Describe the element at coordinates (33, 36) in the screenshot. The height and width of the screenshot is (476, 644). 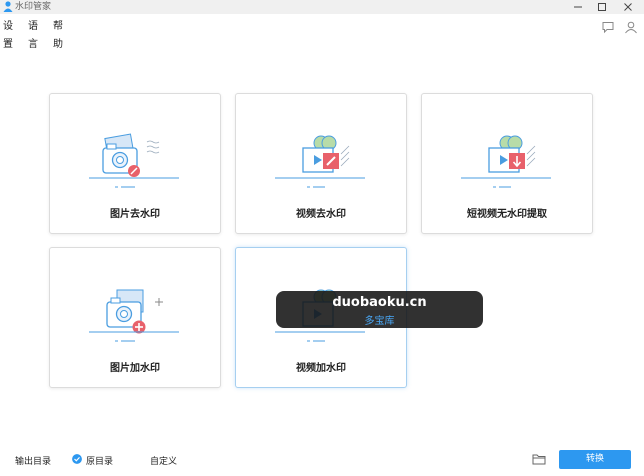
I see `menu-language: 语言` at that location.